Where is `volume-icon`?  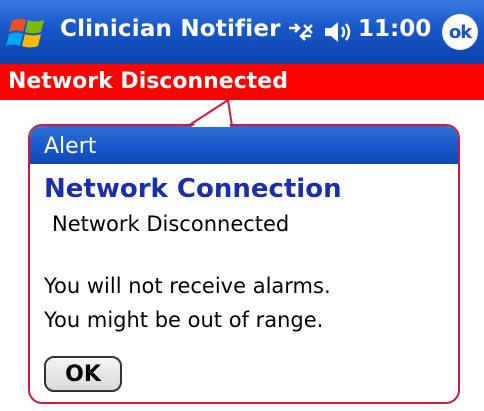
volume-icon is located at coordinates (338, 32).